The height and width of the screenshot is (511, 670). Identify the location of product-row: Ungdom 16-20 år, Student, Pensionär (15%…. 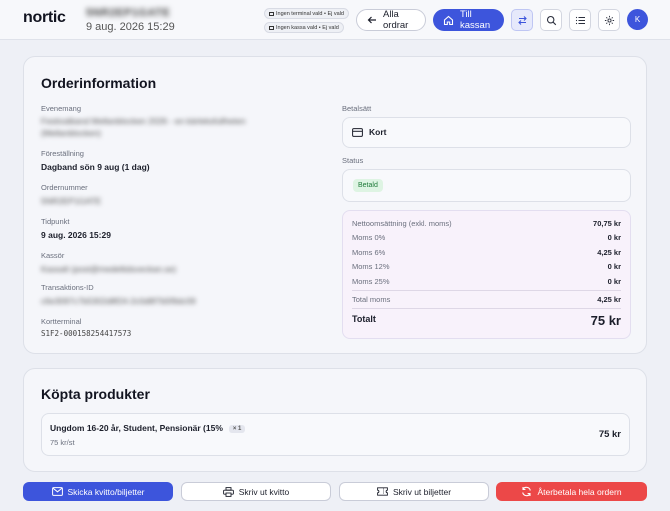
(335, 434).